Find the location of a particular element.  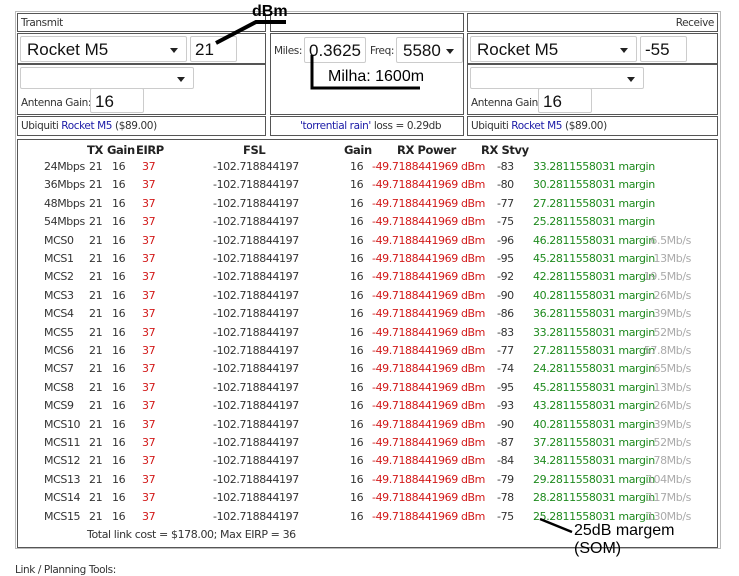

annotation-milha: Milha: 1600m is located at coordinates (376, 76).